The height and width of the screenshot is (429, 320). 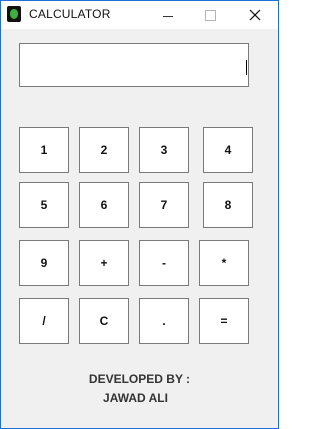 What do you see at coordinates (246, 67) in the screenshot?
I see `text-caret` at bounding box center [246, 67].